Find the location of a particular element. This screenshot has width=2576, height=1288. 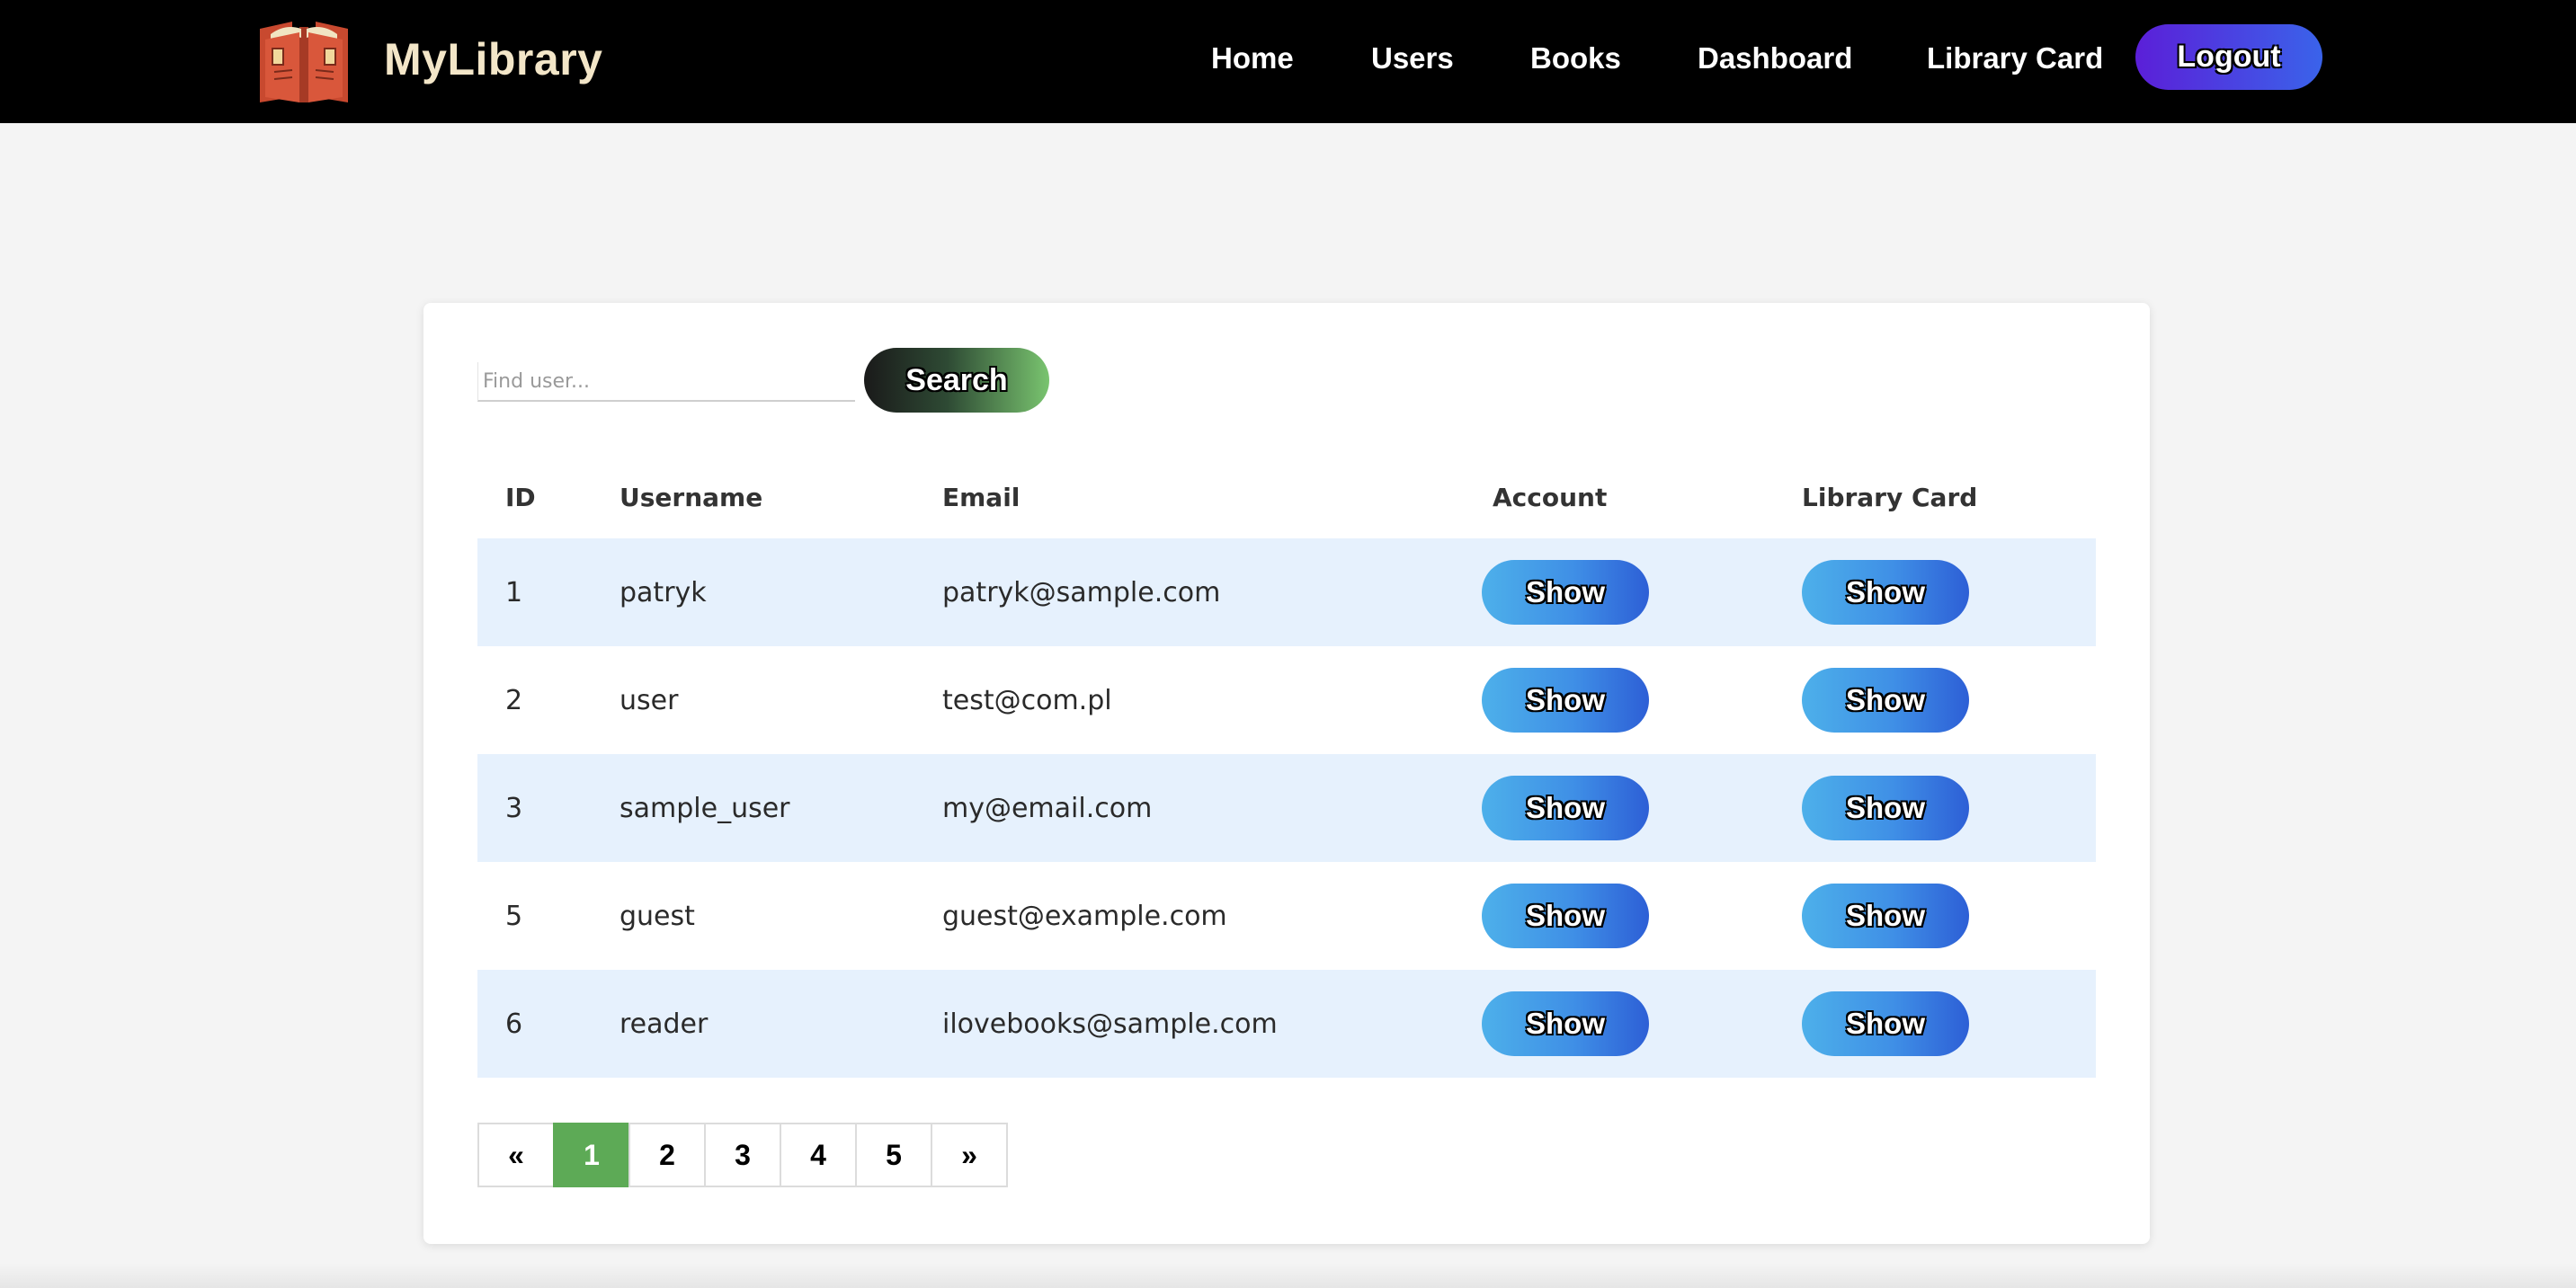

pagination-prev: « is located at coordinates (516, 1155).